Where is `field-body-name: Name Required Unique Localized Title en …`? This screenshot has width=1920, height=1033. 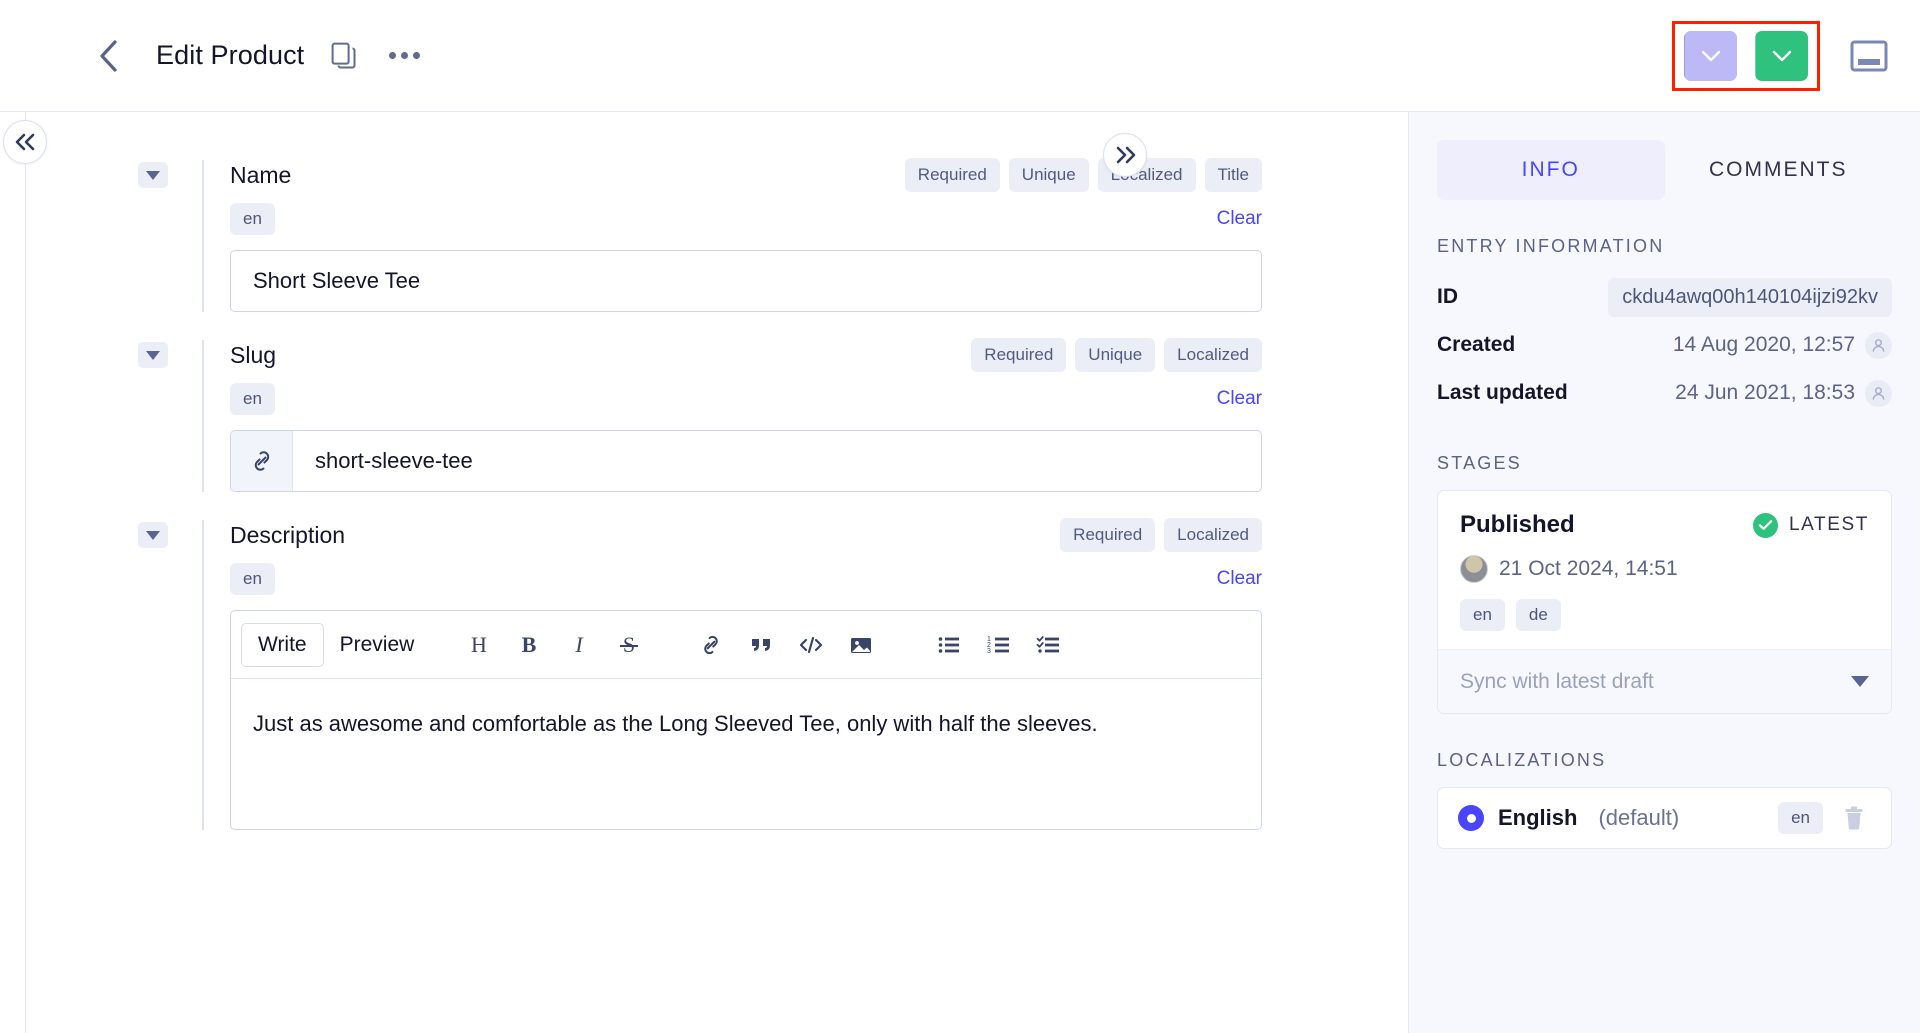 field-body-name: Name Required Unique Localized Title en … is located at coordinates (732, 235).